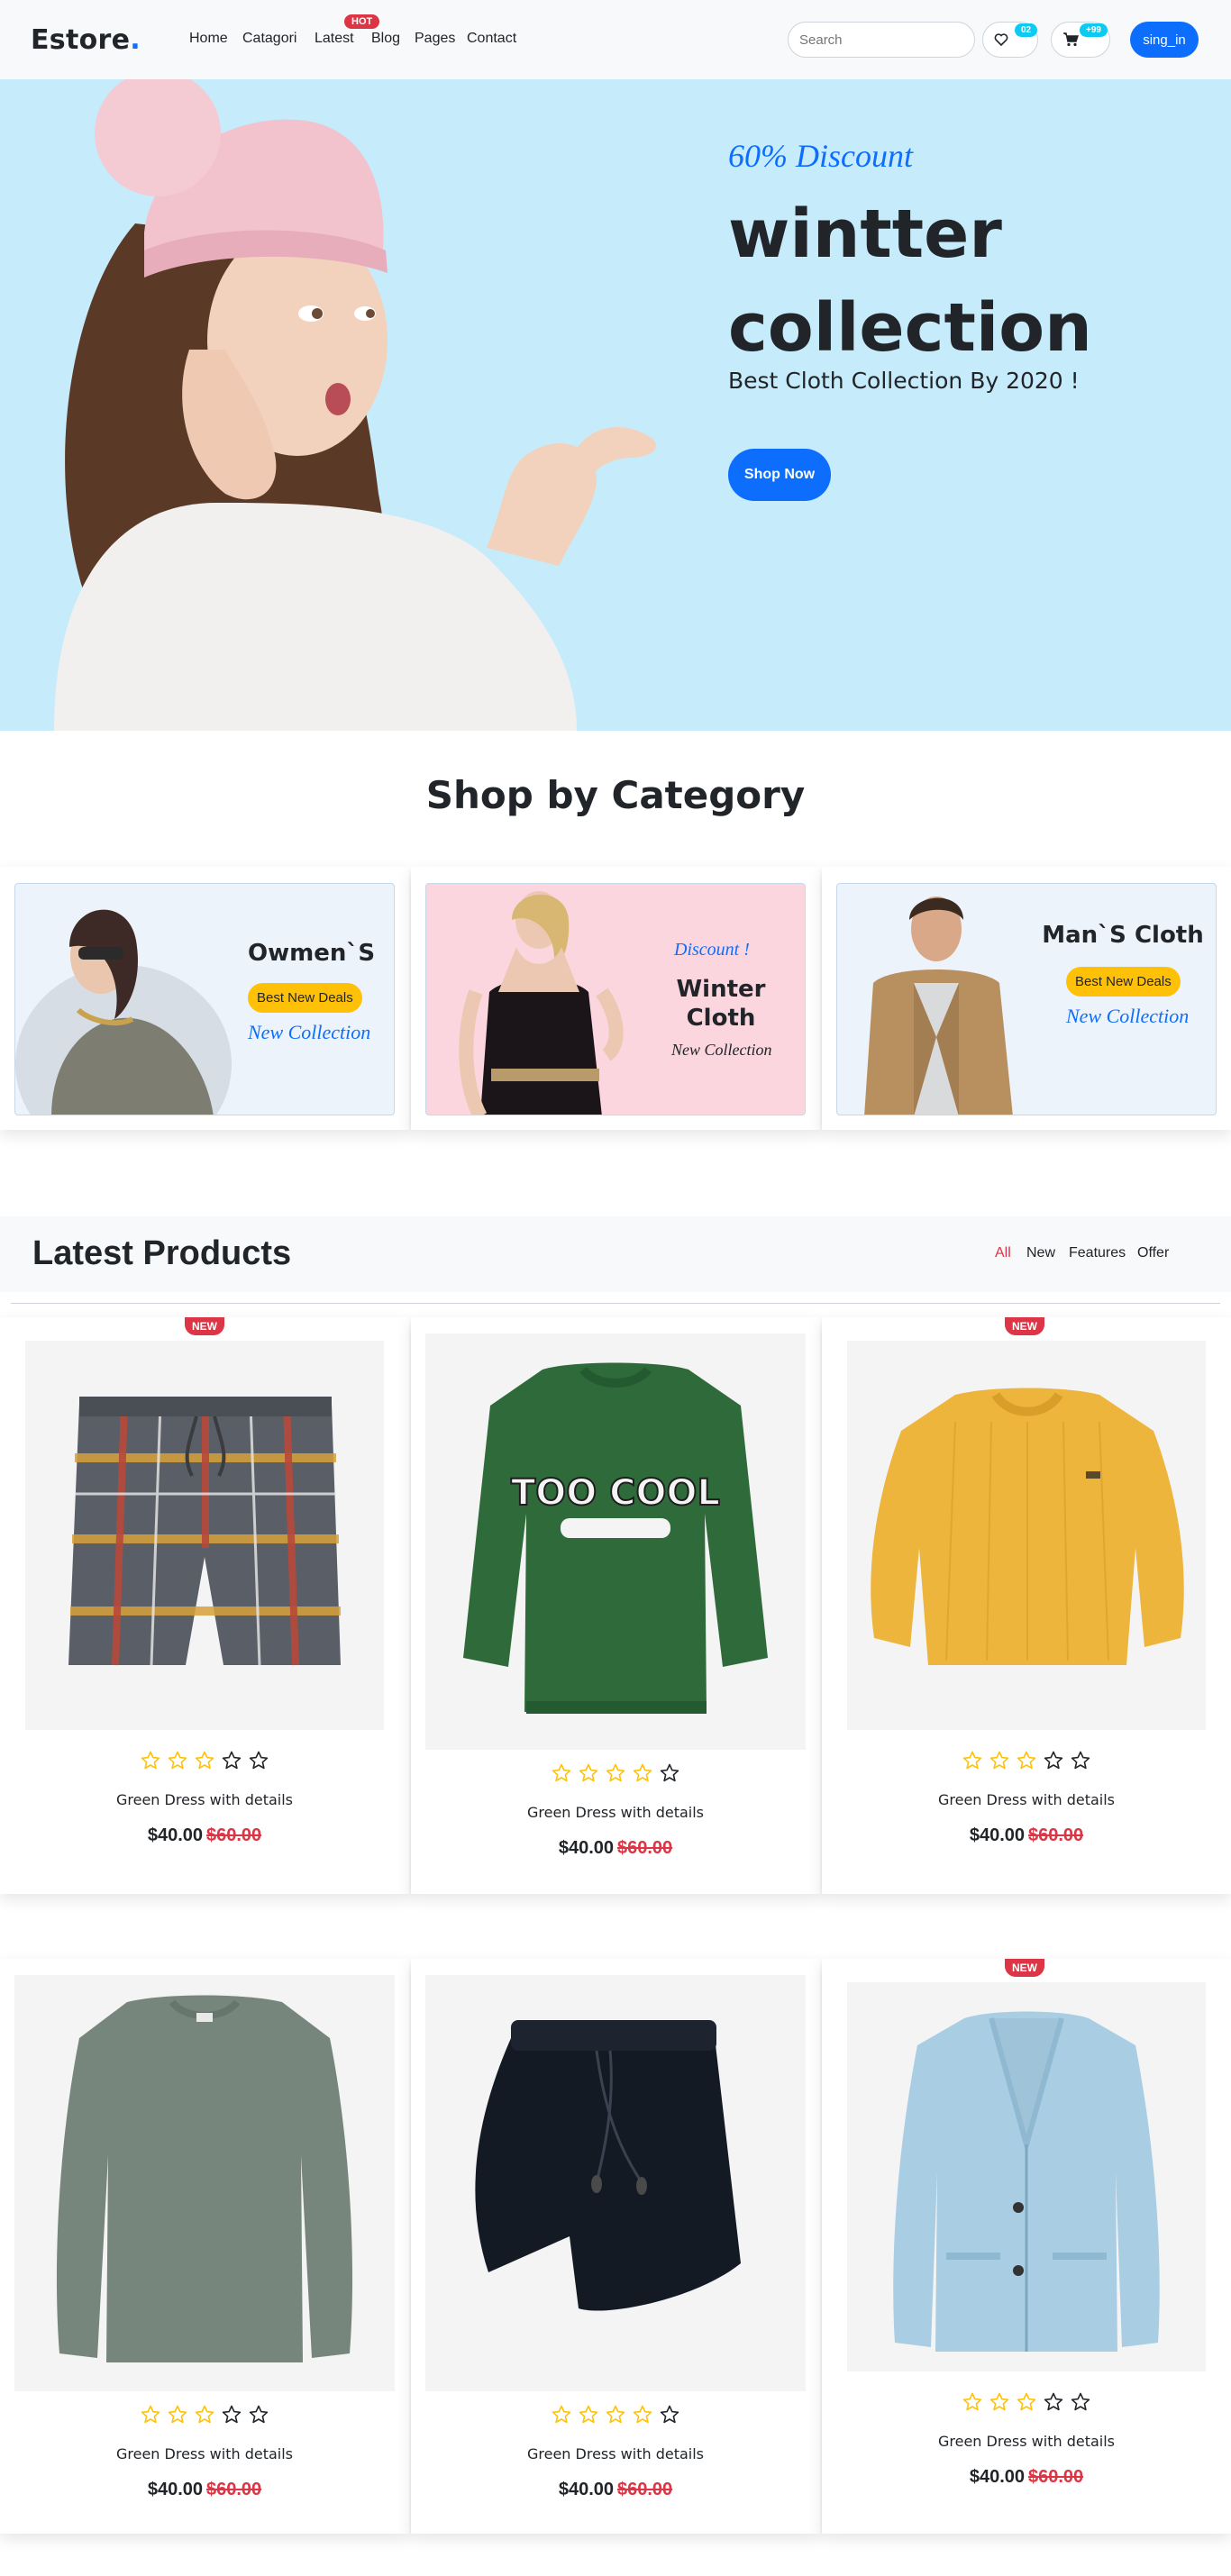  Describe the element at coordinates (615, 1538) in the screenshot. I see `green-sweatshirt-image: TOO COOL` at that location.